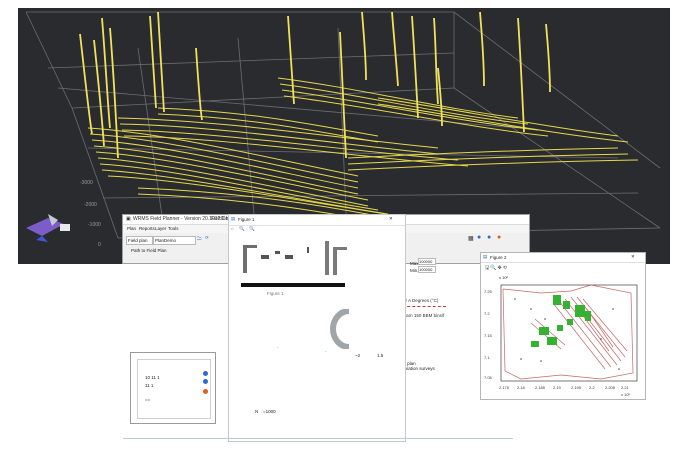 The width and height of the screenshot is (688, 451). I want to click on figure2-titlebar: ▤ Figure 2 ✕, so click(563, 258).